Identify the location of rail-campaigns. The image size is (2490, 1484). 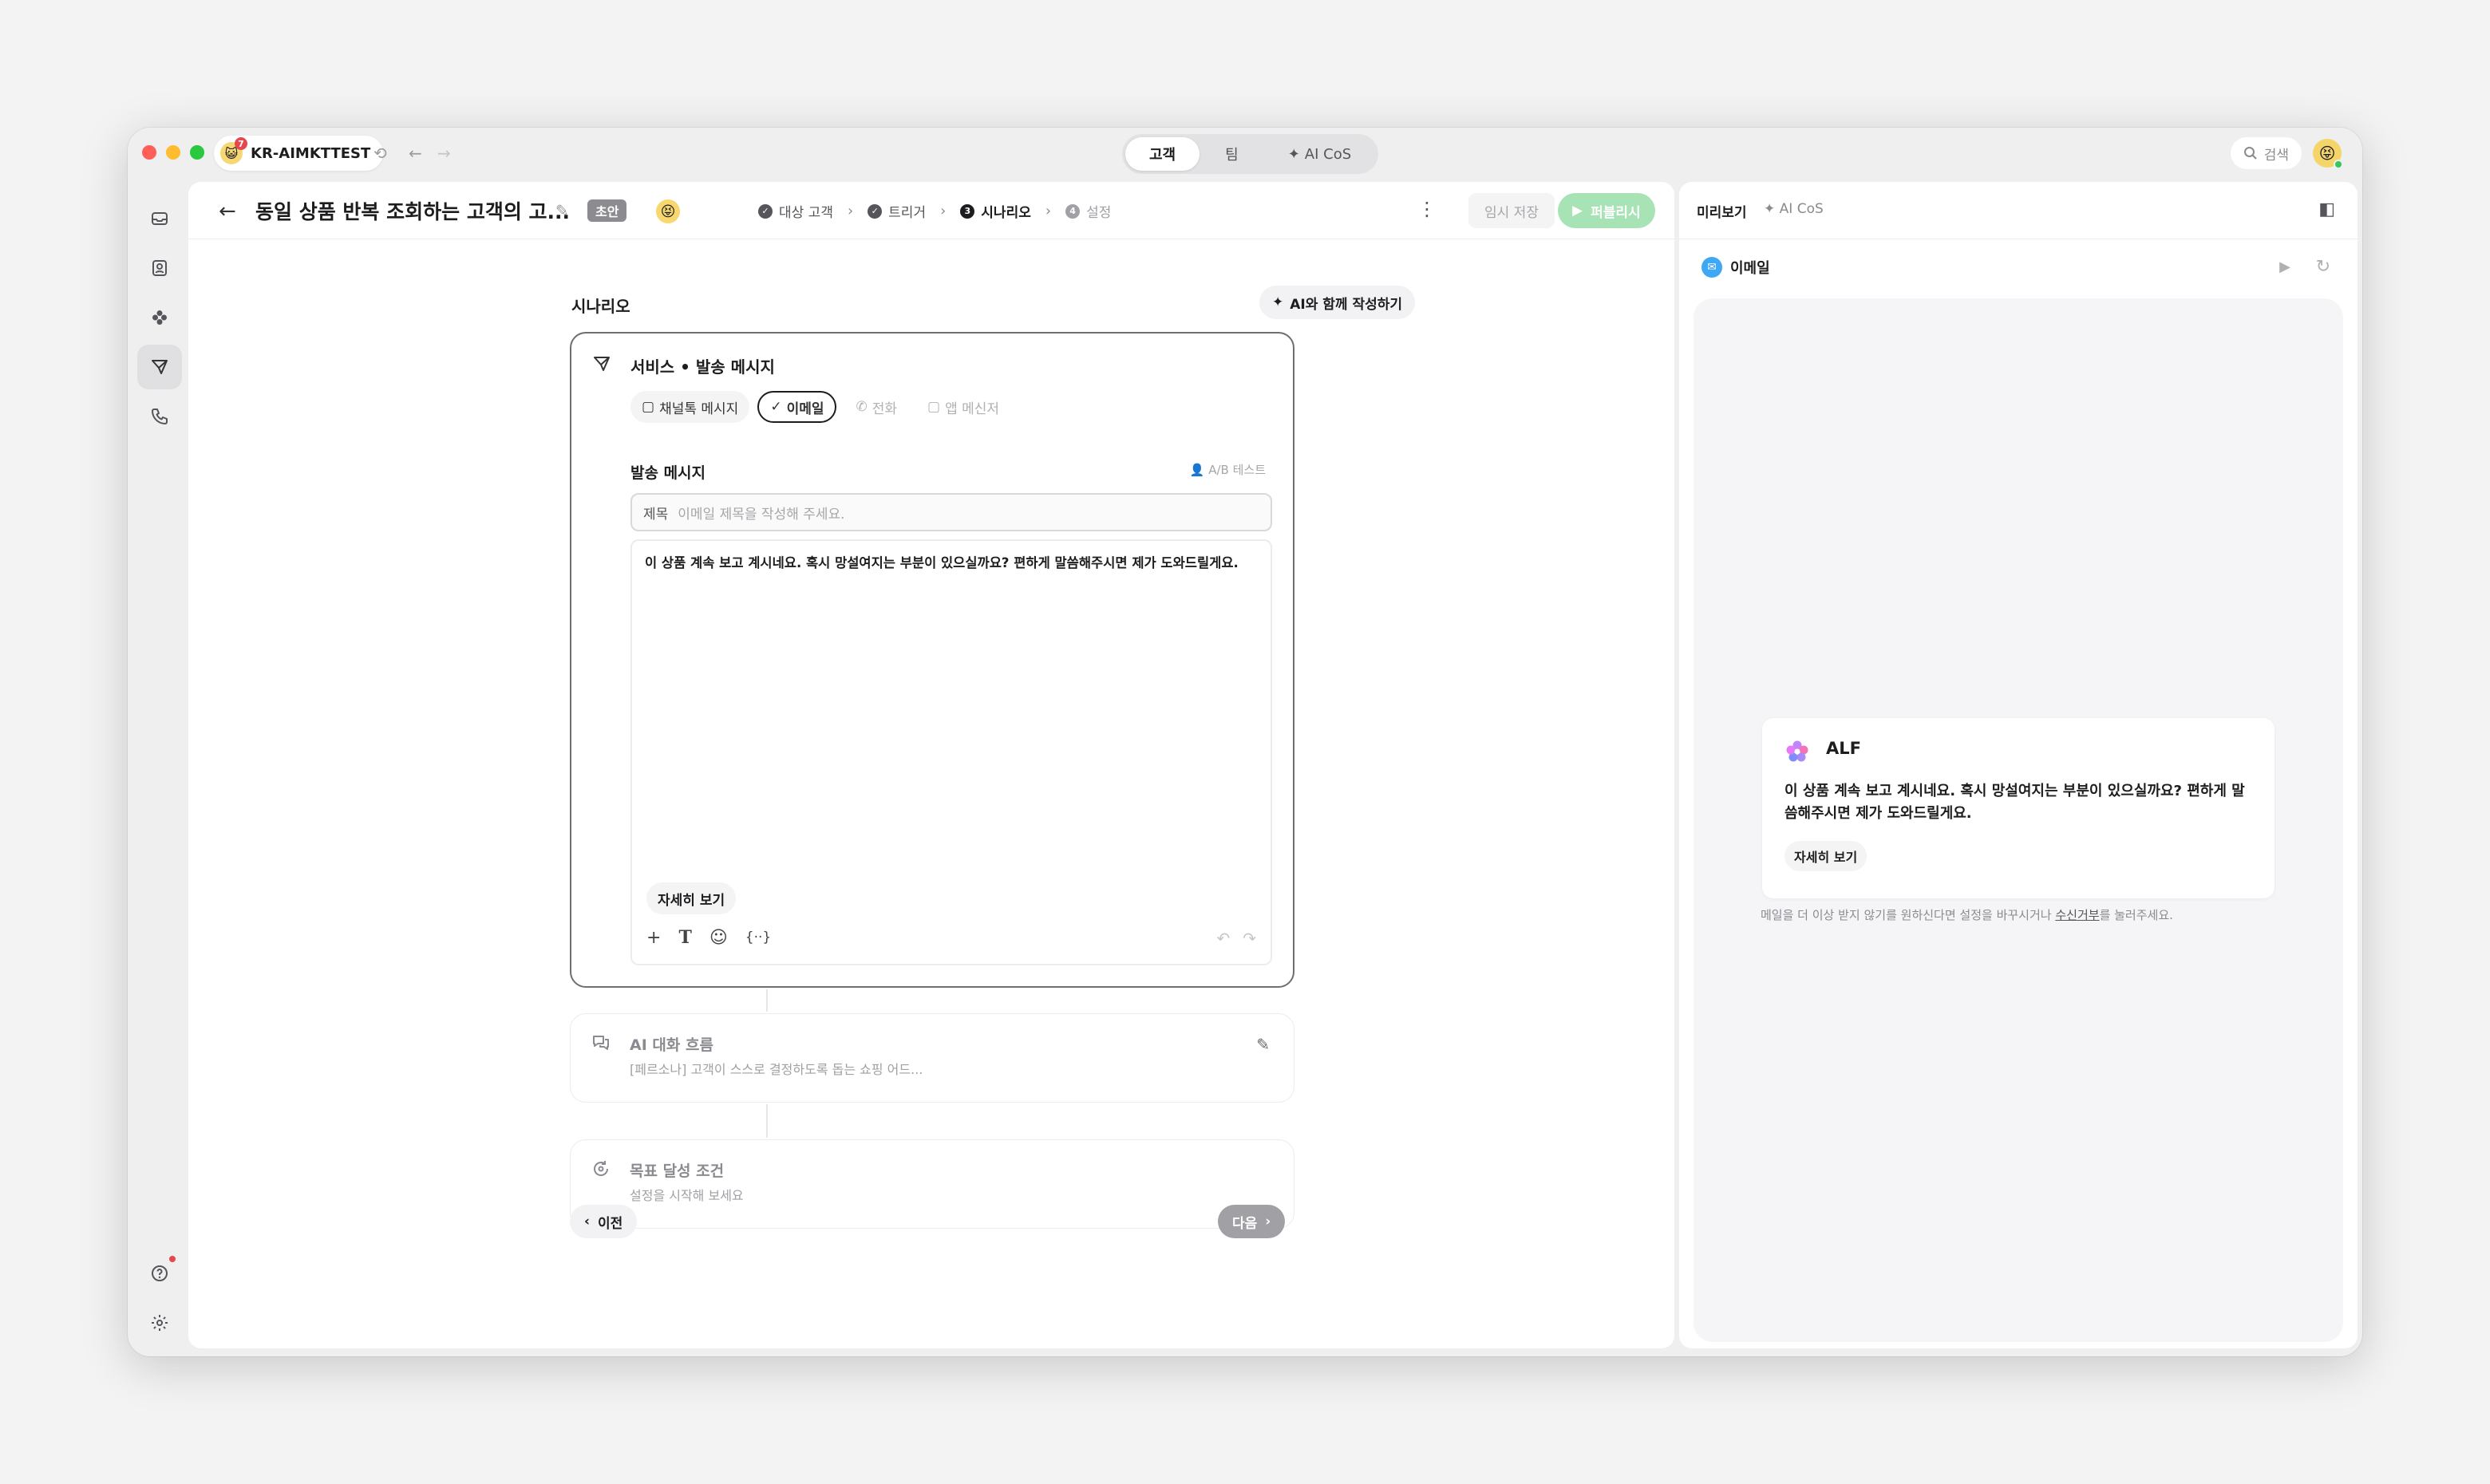
(160, 367).